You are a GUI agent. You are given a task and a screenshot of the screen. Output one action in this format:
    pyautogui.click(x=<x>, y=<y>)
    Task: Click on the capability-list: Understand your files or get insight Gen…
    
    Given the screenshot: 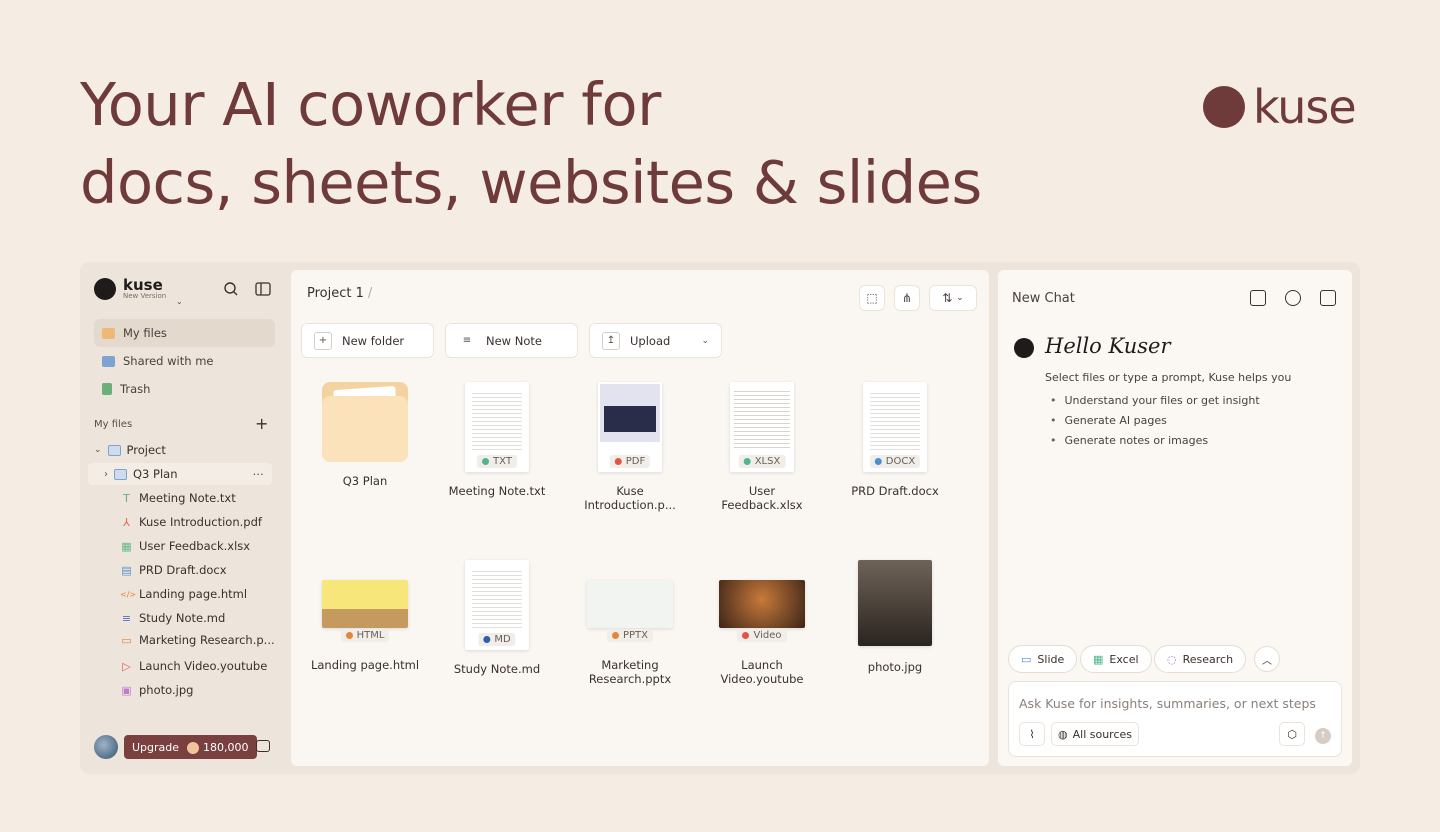 What is the action you would take?
    pyautogui.click(x=1155, y=421)
    